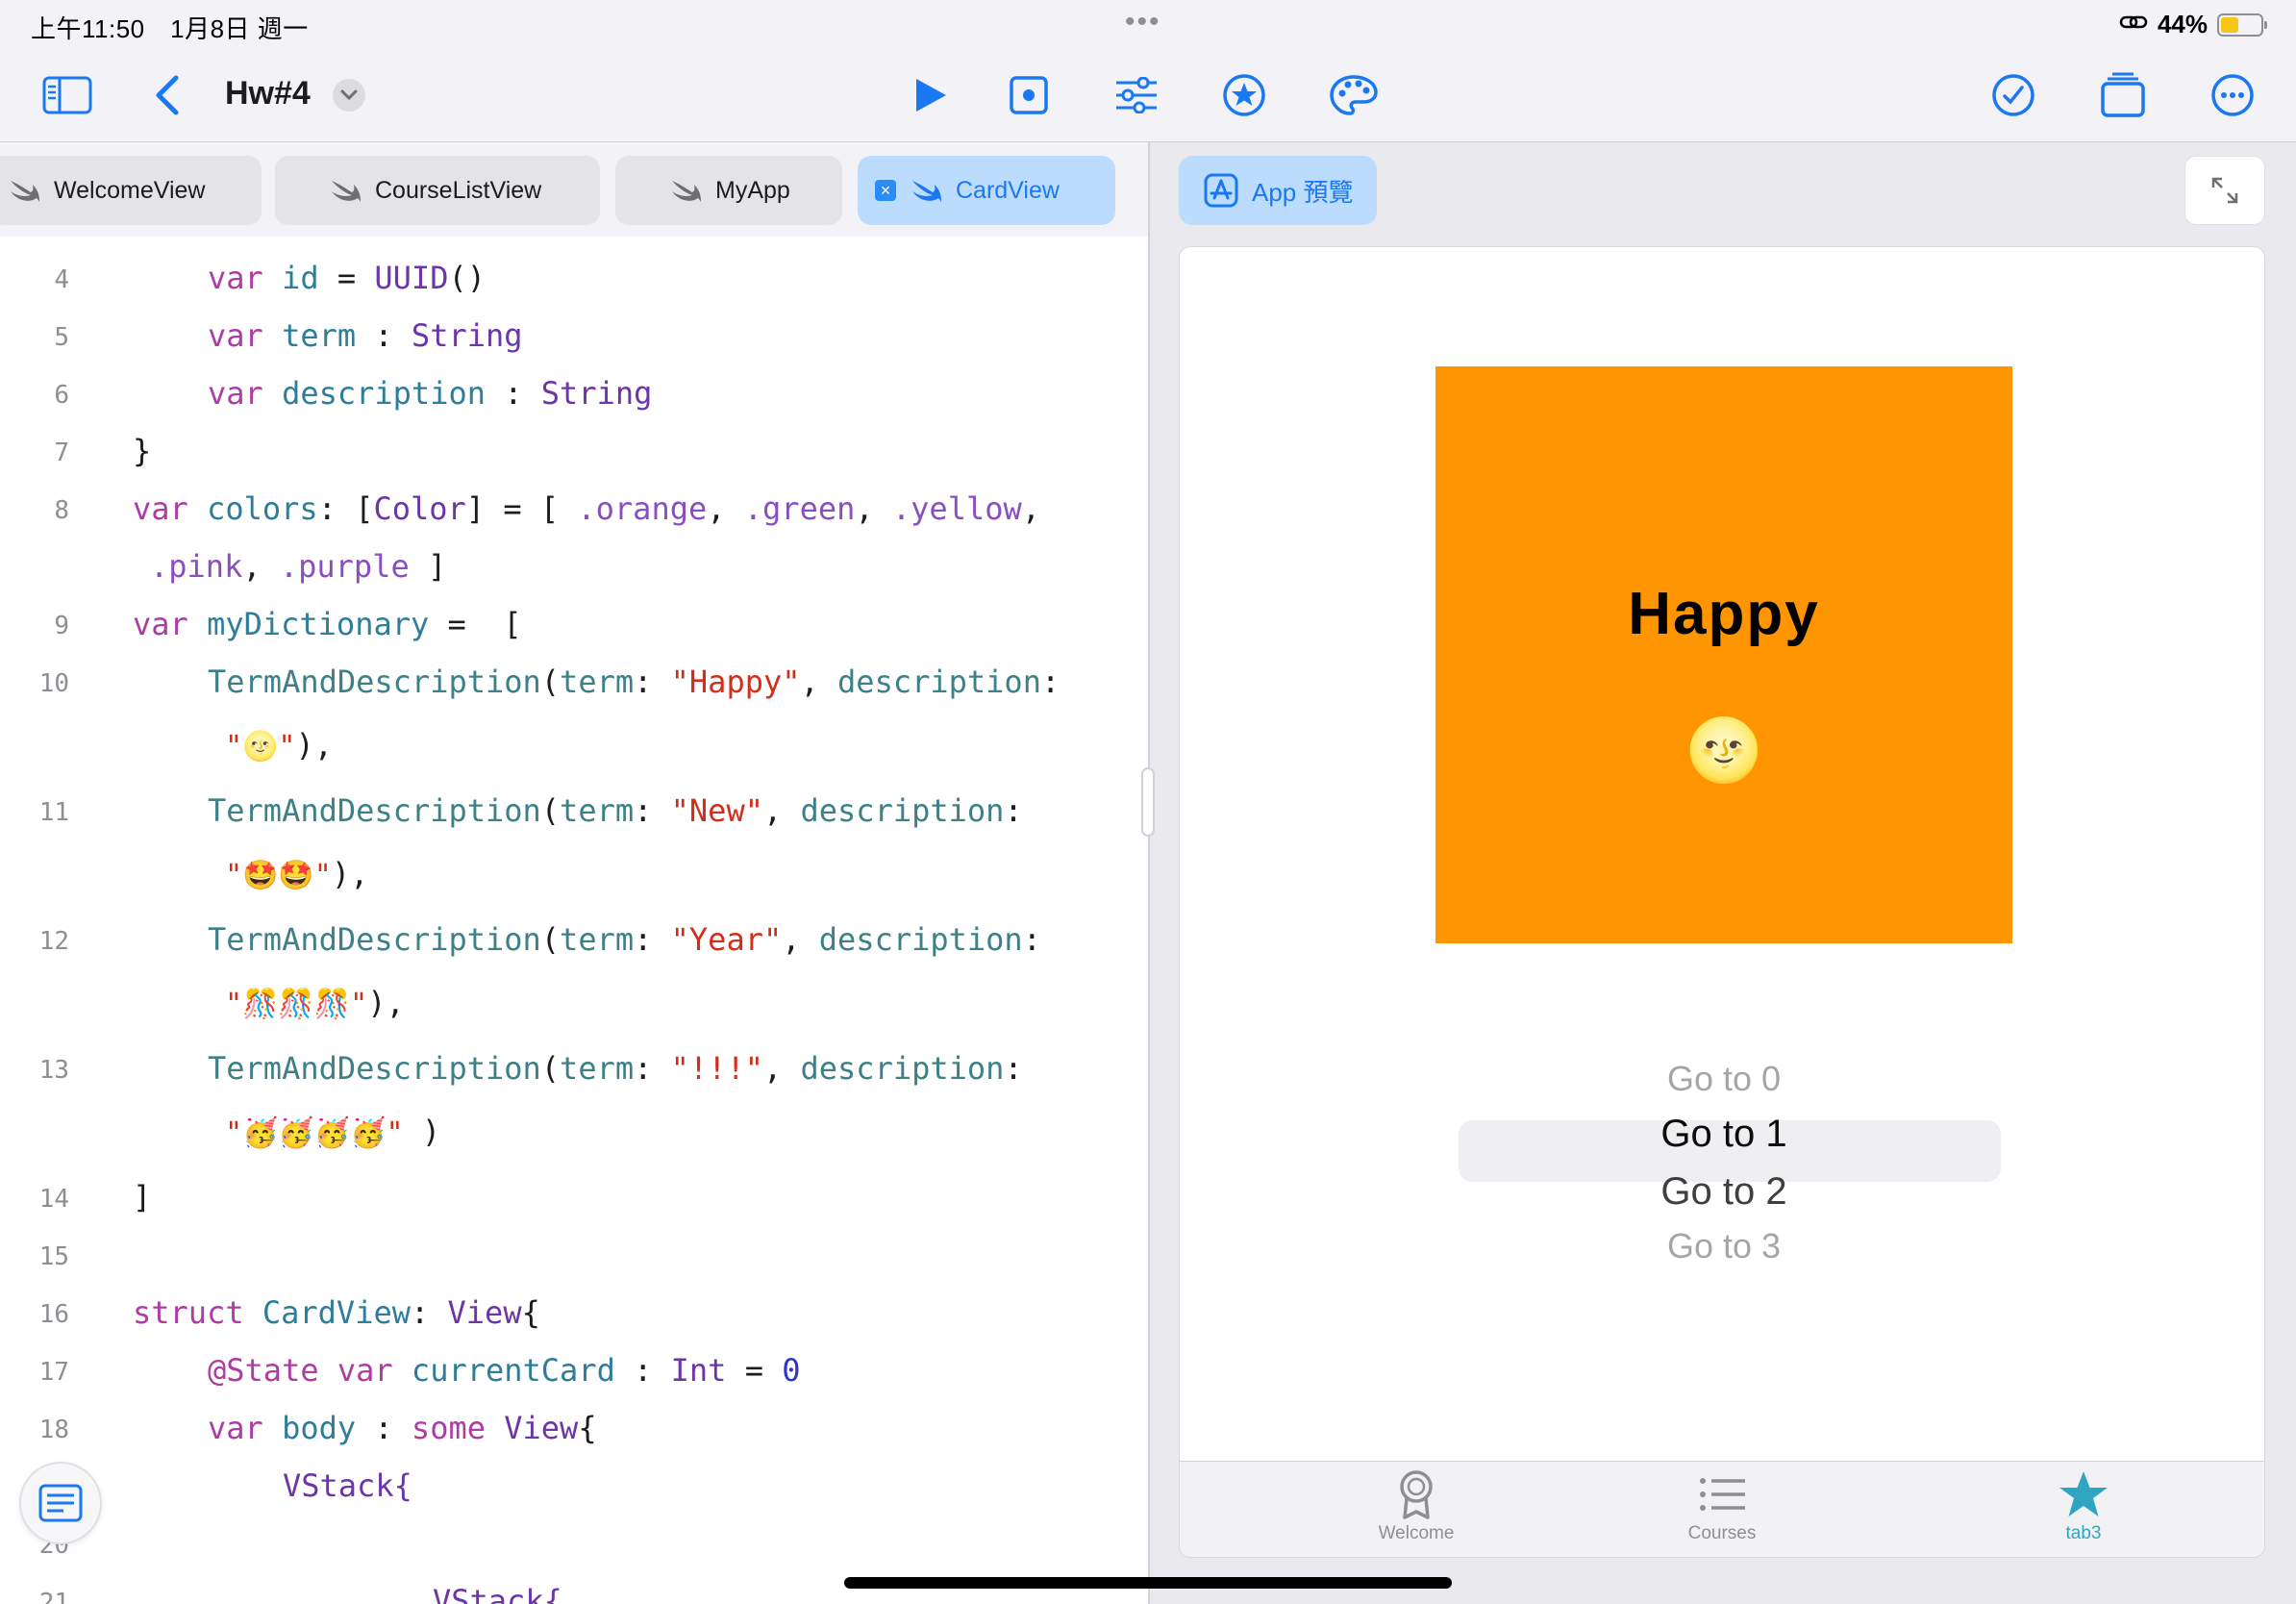 The width and height of the screenshot is (2296, 1604). I want to click on tabbar-label: tab3, so click(2083, 1533).